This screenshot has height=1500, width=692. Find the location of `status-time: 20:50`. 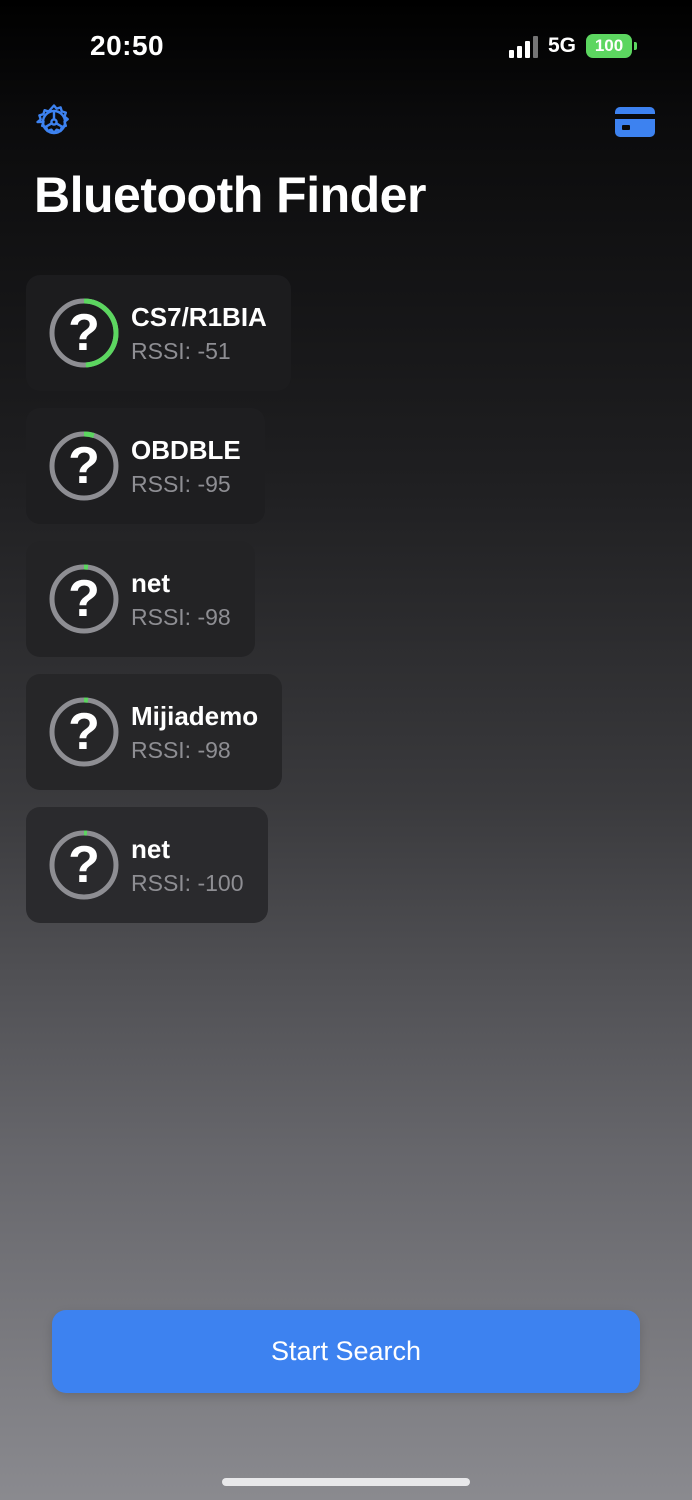

status-time: 20:50 is located at coordinates (127, 45).